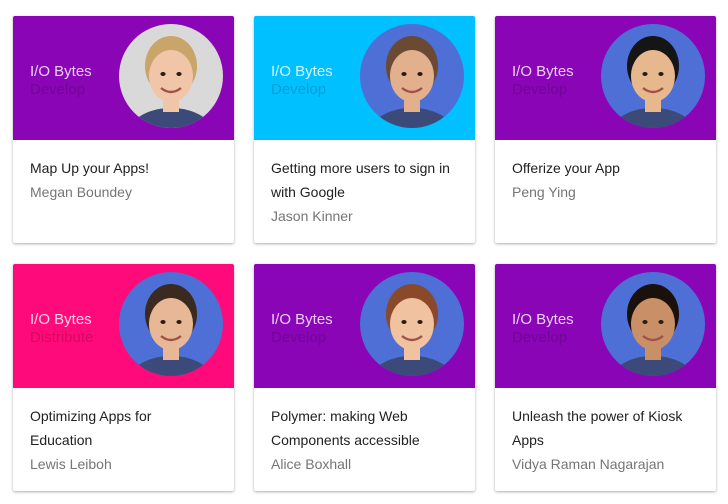 This screenshot has width=728, height=504. I want to click on card-banner: I/O Bytes Distribute, so click(123, 326).